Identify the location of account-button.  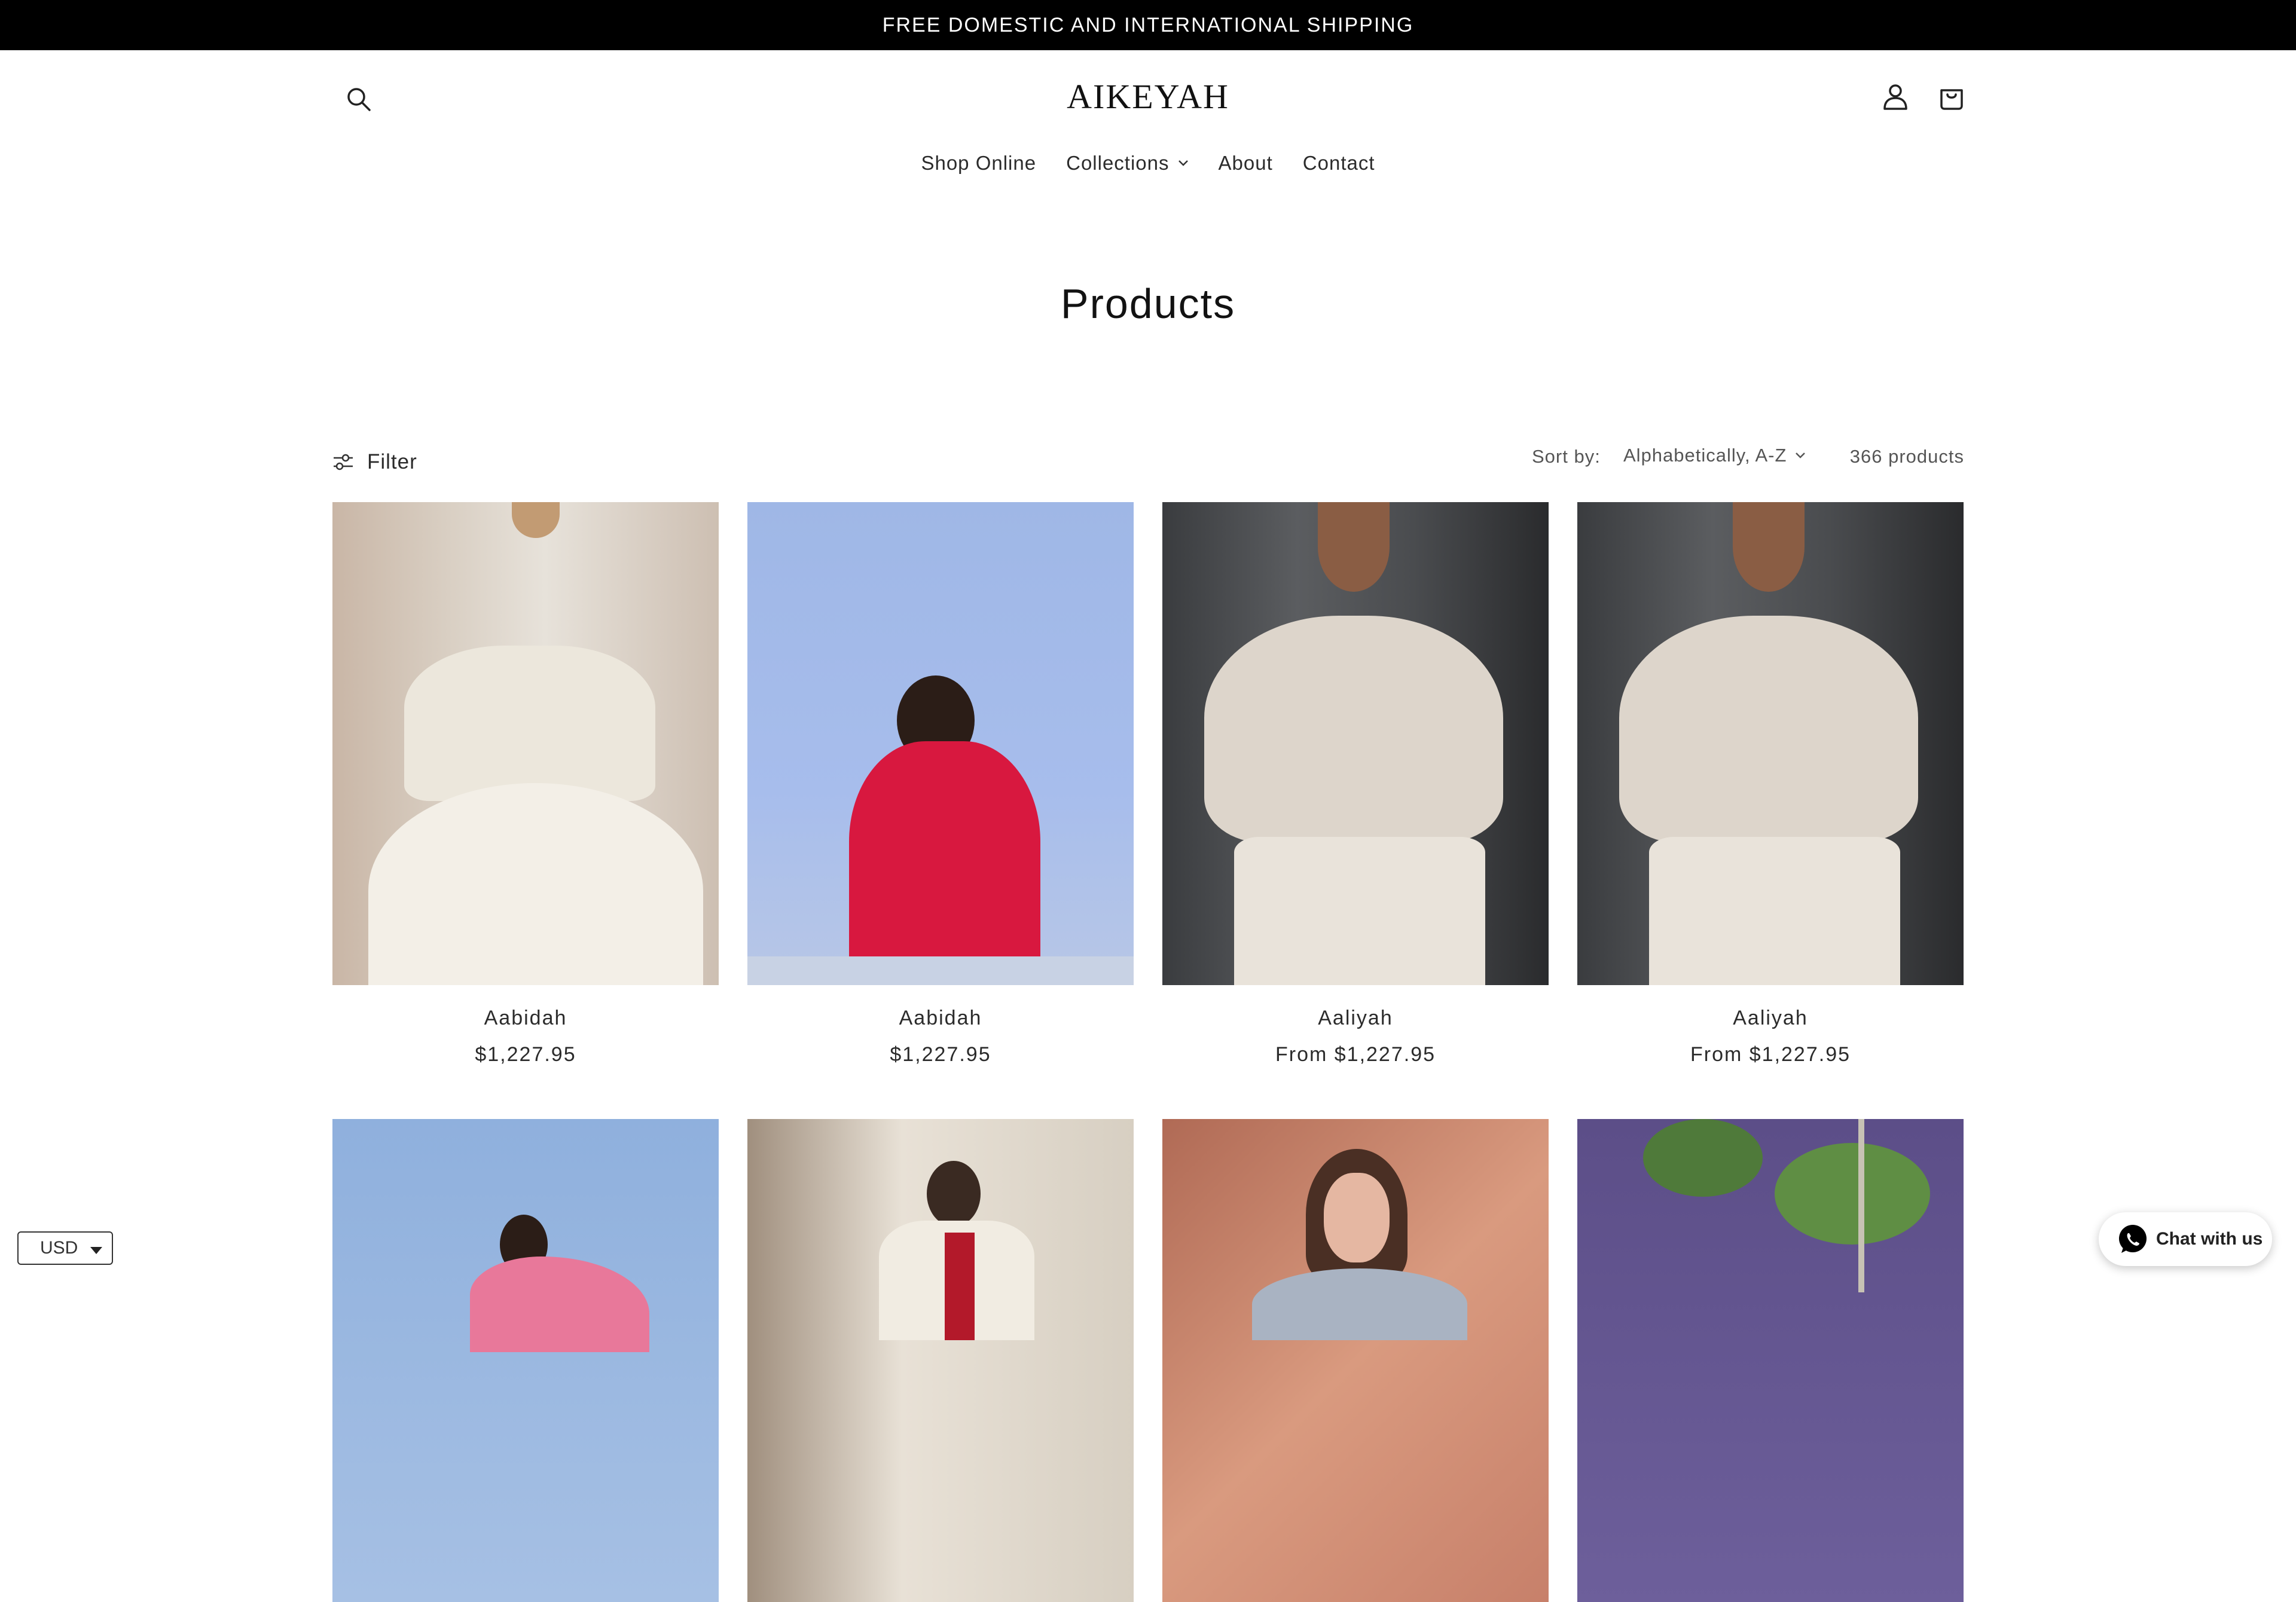
(1895, 97).